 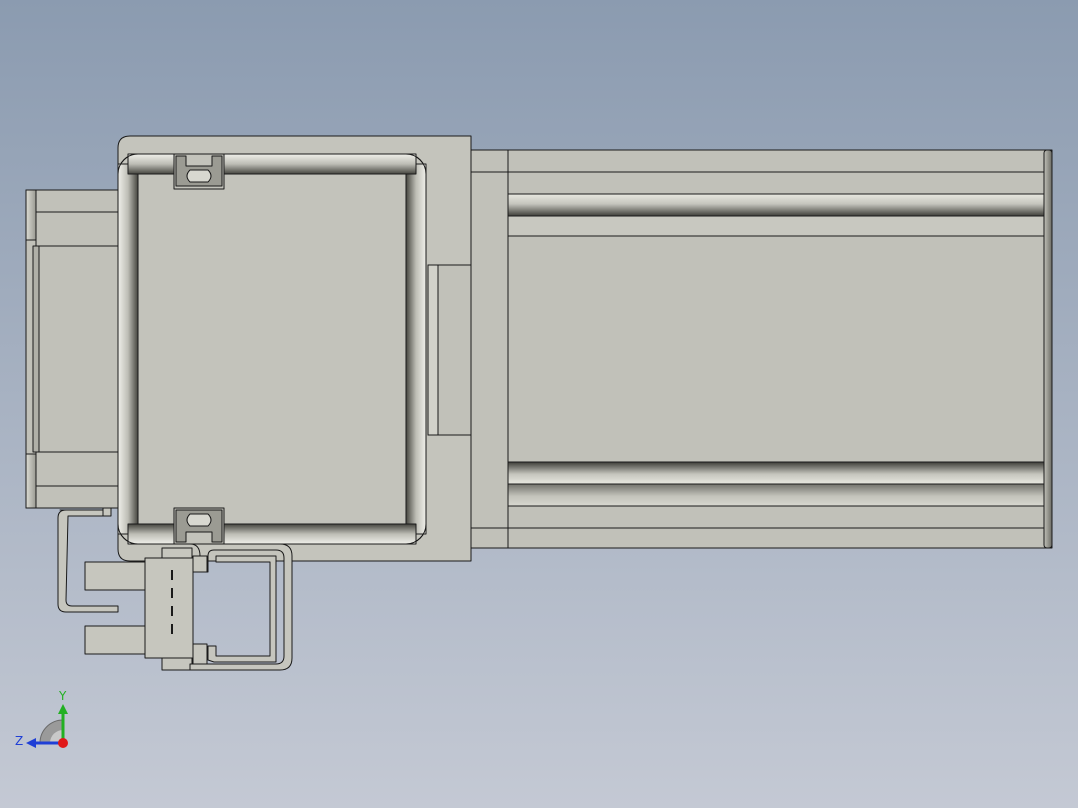 What do you see at coordinates (199, 526) in the screenshot?
I see `bottom-tslot` at bounding box center [199, 526].